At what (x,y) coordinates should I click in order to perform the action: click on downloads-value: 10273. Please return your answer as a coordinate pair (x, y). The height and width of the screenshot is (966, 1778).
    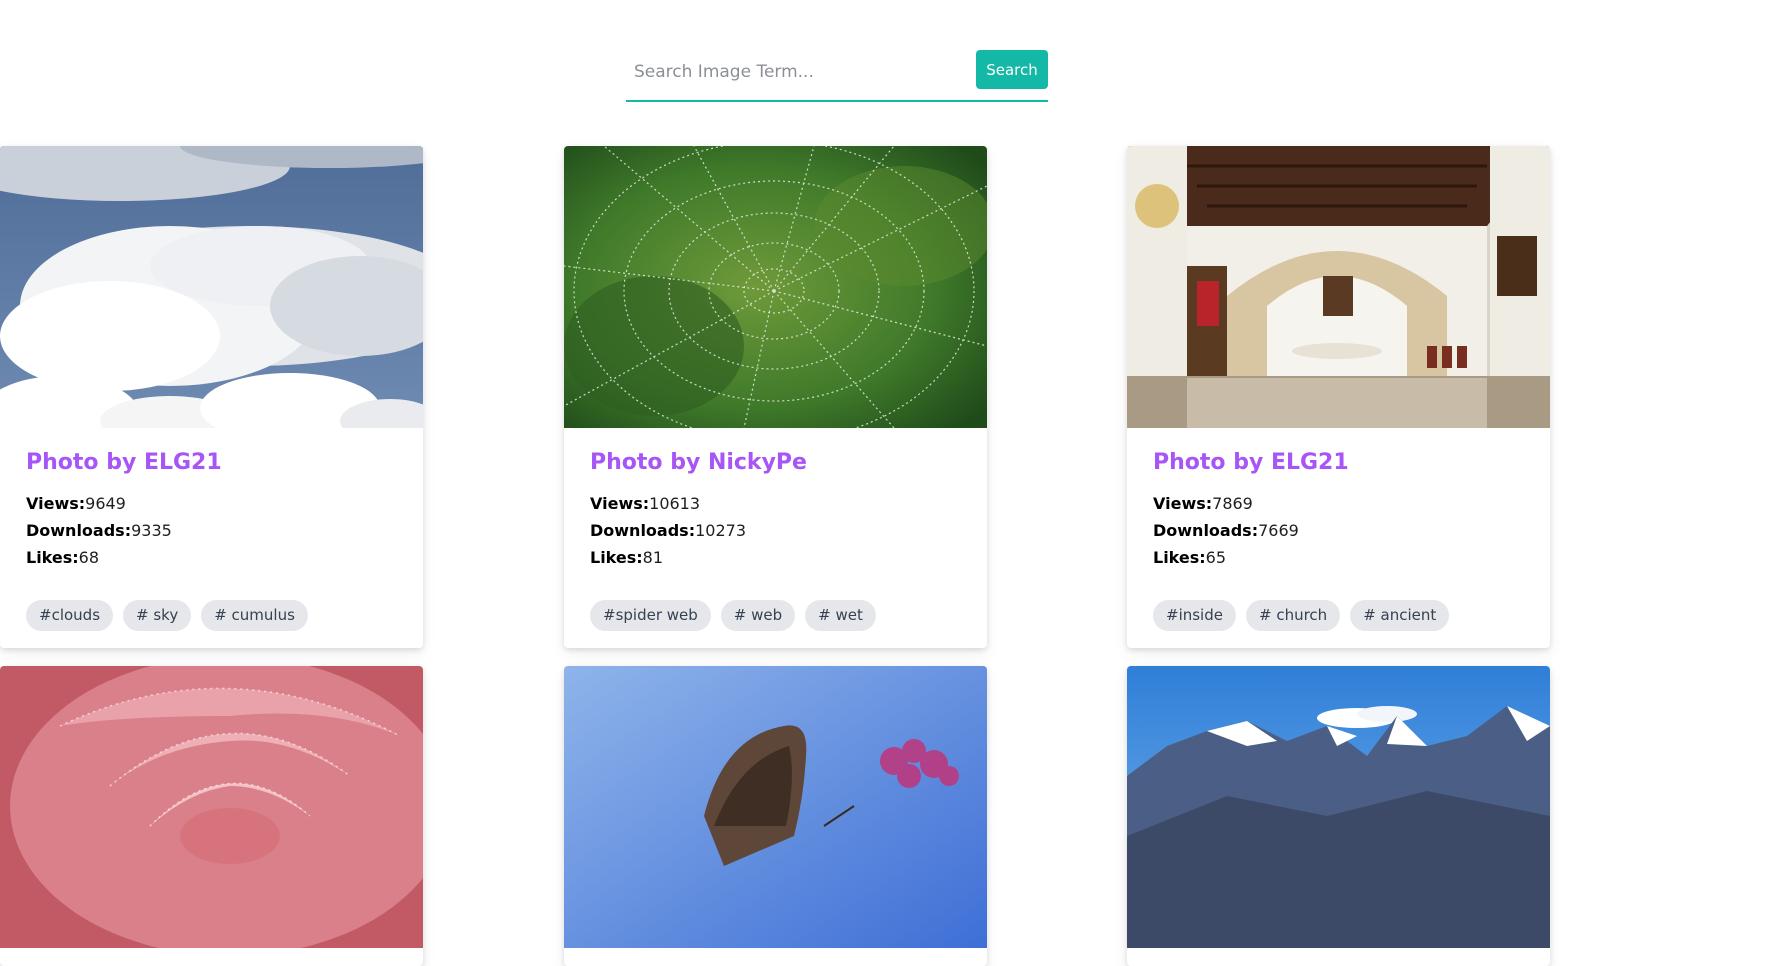
    Looking at the image, I should click on (720, 530).